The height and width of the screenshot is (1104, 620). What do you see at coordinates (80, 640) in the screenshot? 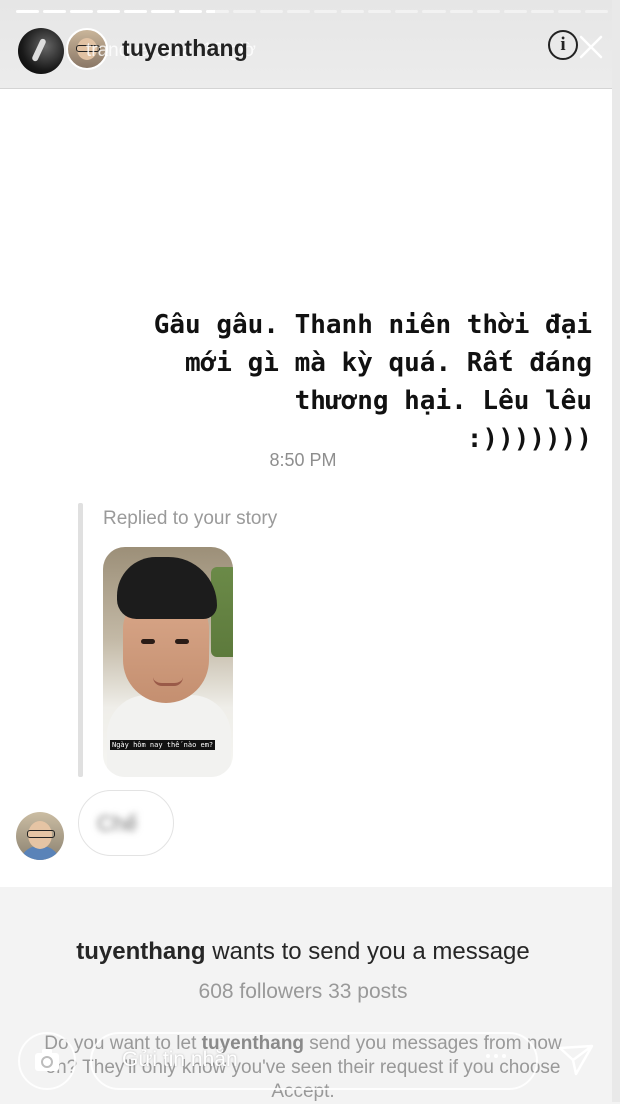
I see `reply-quote-bar` at bounding box center [80, 640].